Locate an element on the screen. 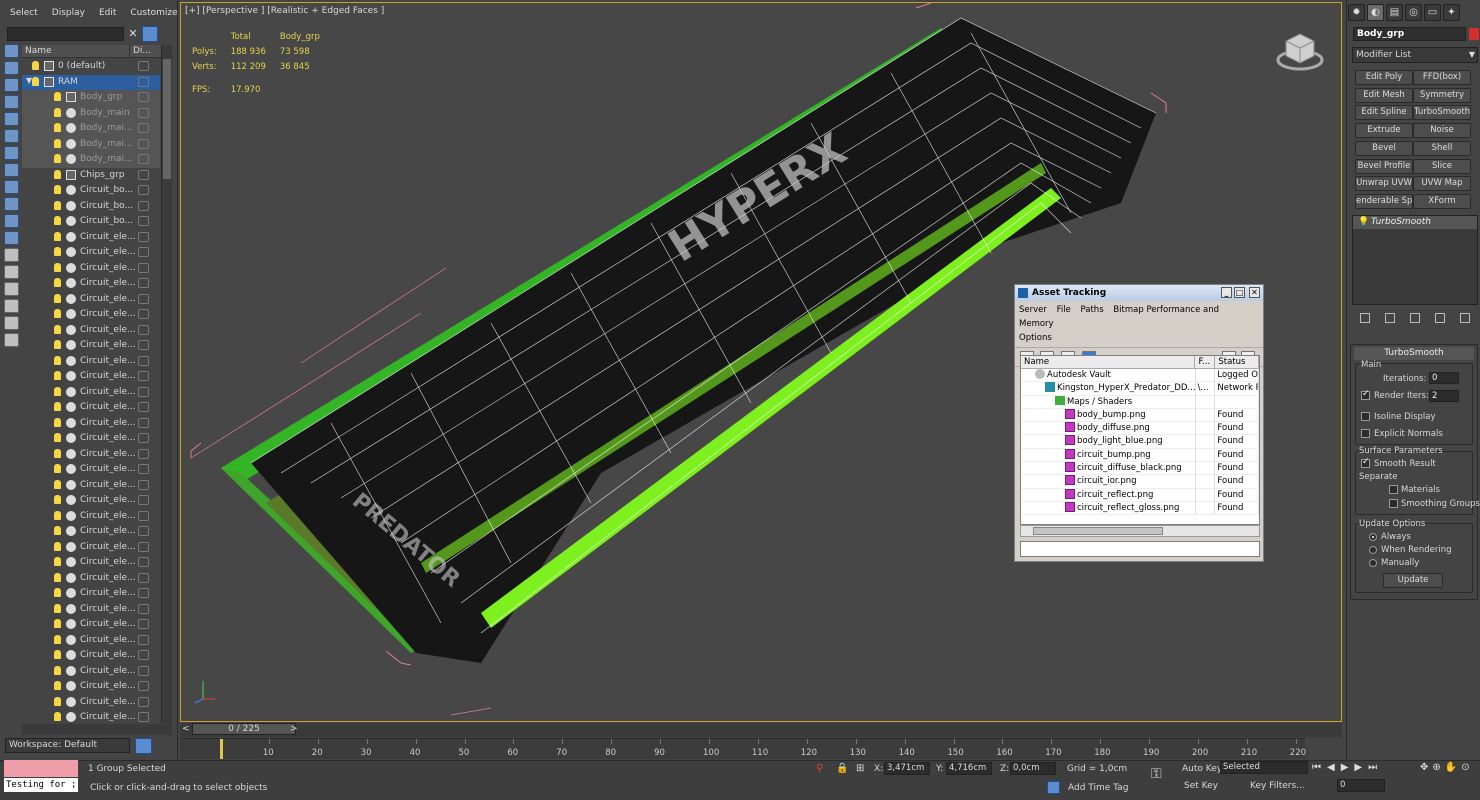 Image resolution: width=1480 pixels, height=800 pixels. modifier-button: Edit Mesh is located at coordinates (1384, 95).